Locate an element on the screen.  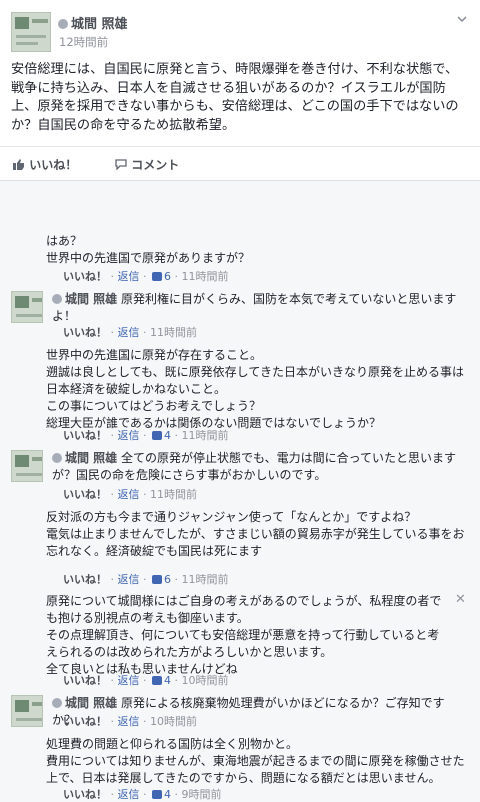
comment-label: コメント is located at coordinates (155, 165).